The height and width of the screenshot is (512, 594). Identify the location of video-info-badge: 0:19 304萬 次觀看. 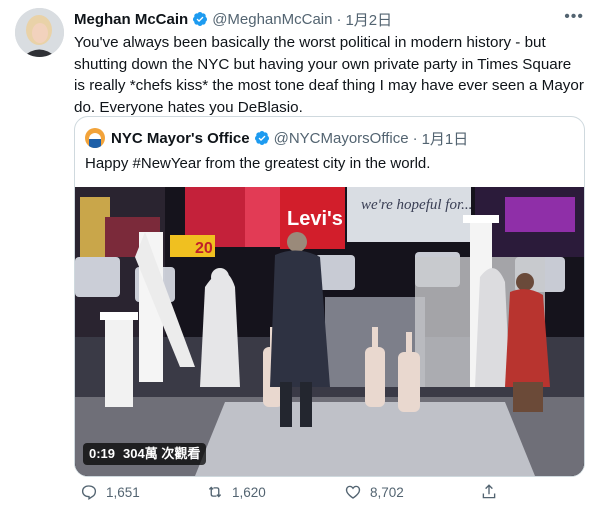
(145, 454).